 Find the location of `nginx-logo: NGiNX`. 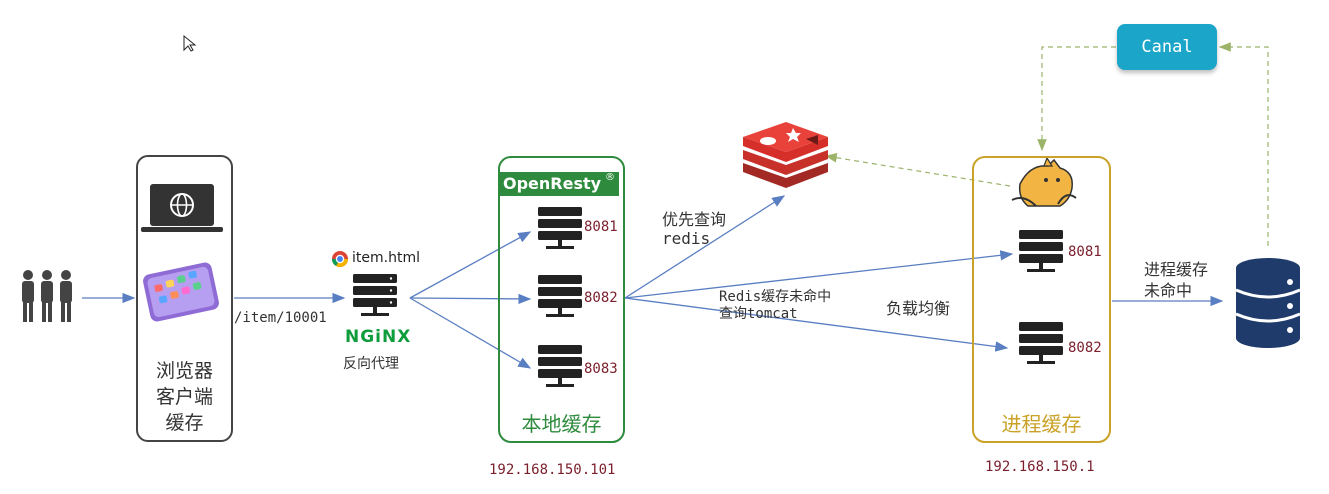

nginx-logo: NGiNX is located at coordinates (378, 337).